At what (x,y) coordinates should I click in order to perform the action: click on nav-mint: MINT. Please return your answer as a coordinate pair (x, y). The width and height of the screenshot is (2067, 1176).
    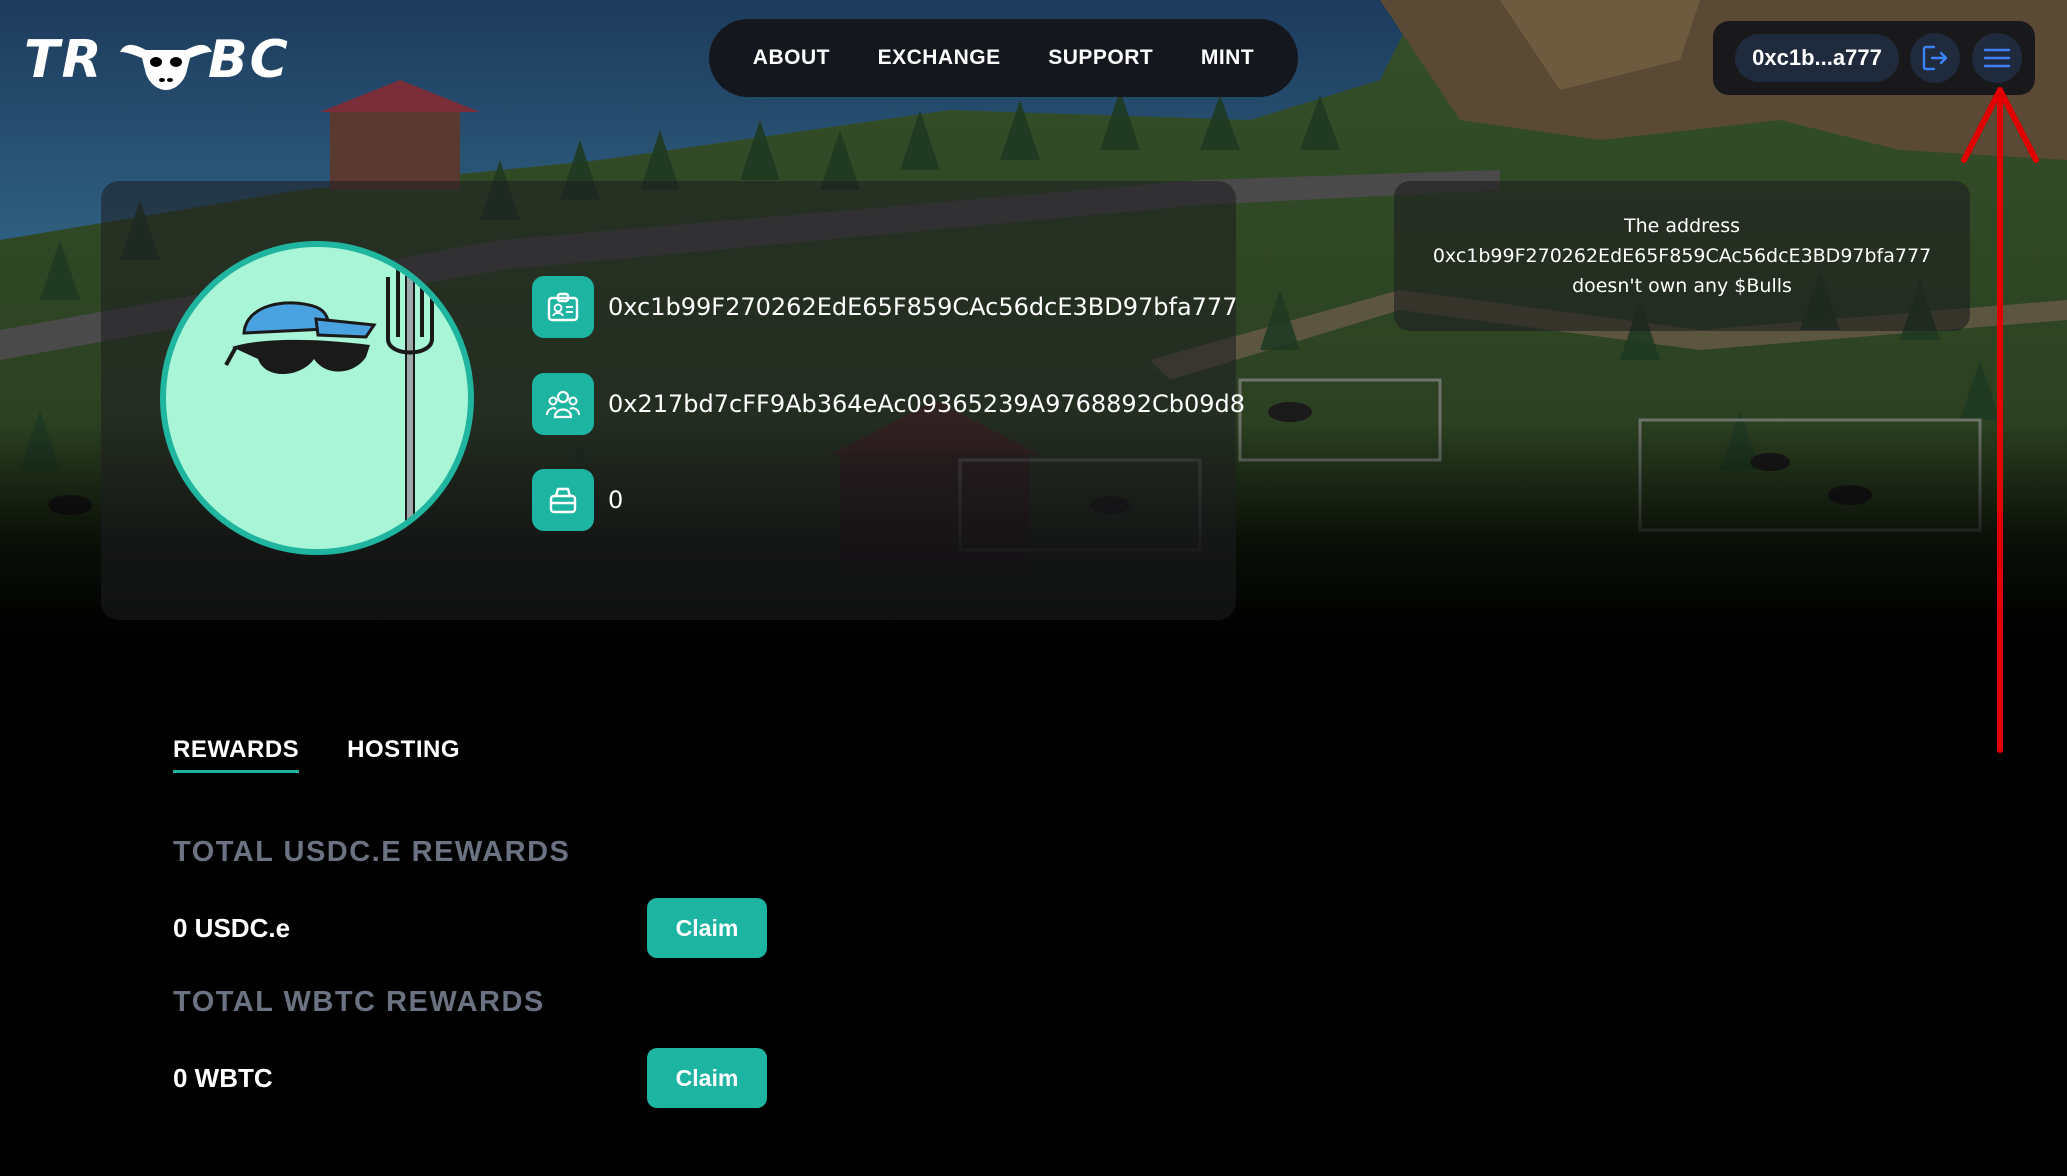
    Looking at the image, I should click on (1227, 58).